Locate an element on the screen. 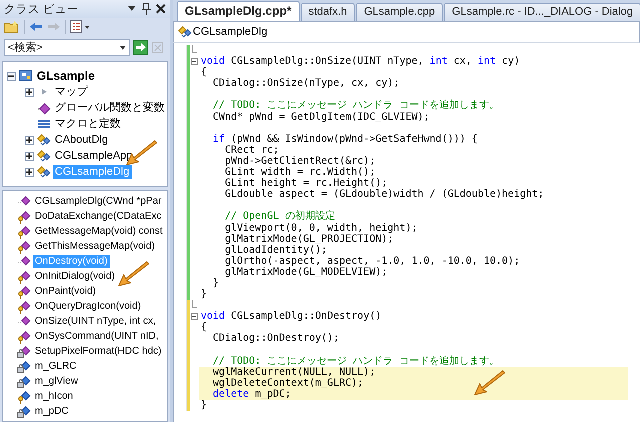 Image resolution: width=640 pixels, height=422 pixels. tree-item: グローバル関数と変数 is located at coordinates (110, 108).